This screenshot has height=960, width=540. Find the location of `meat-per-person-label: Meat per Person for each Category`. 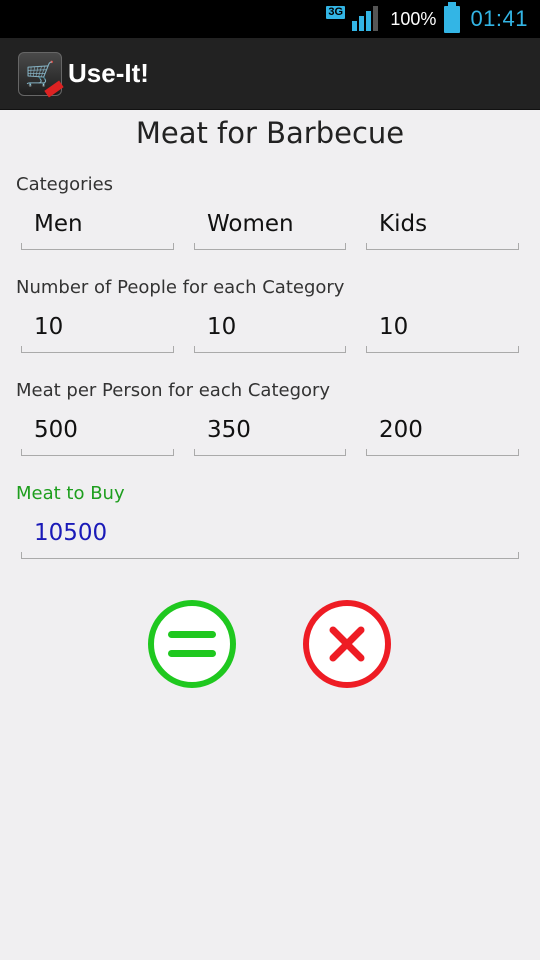

meat-per-person-label: Meat per Person for each Category is located at coordinates (173, 390).